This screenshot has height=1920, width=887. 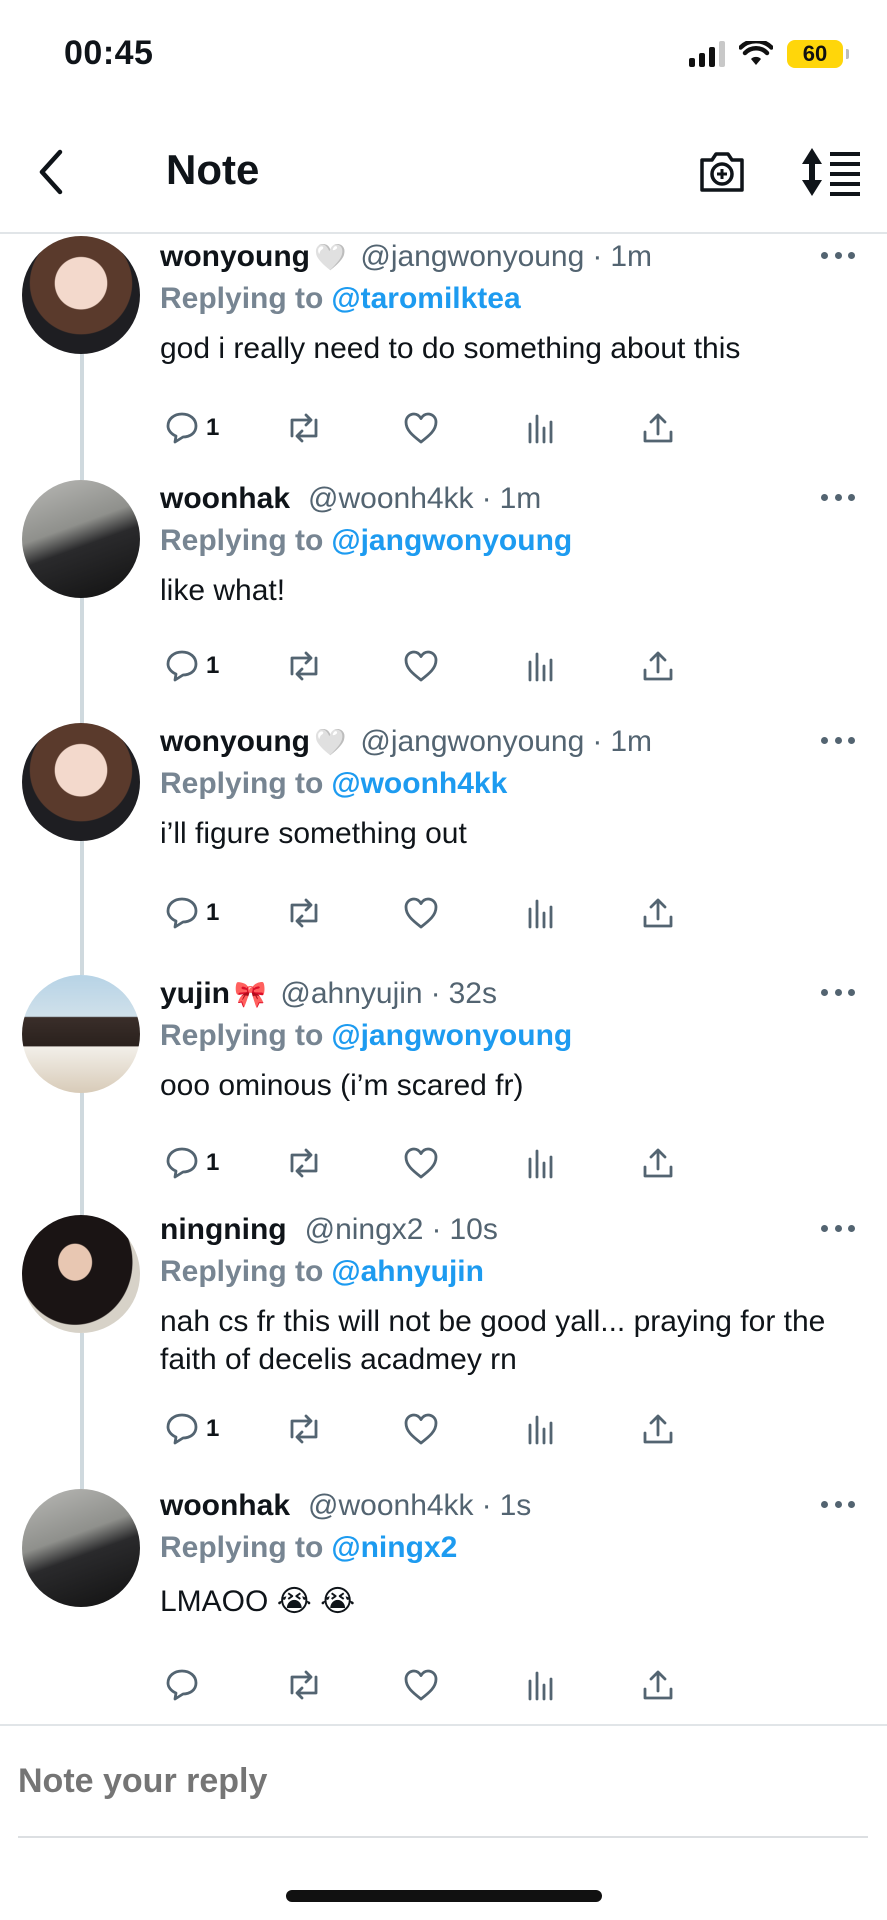 I want to click on thread-line, so click(x=82, y=906).